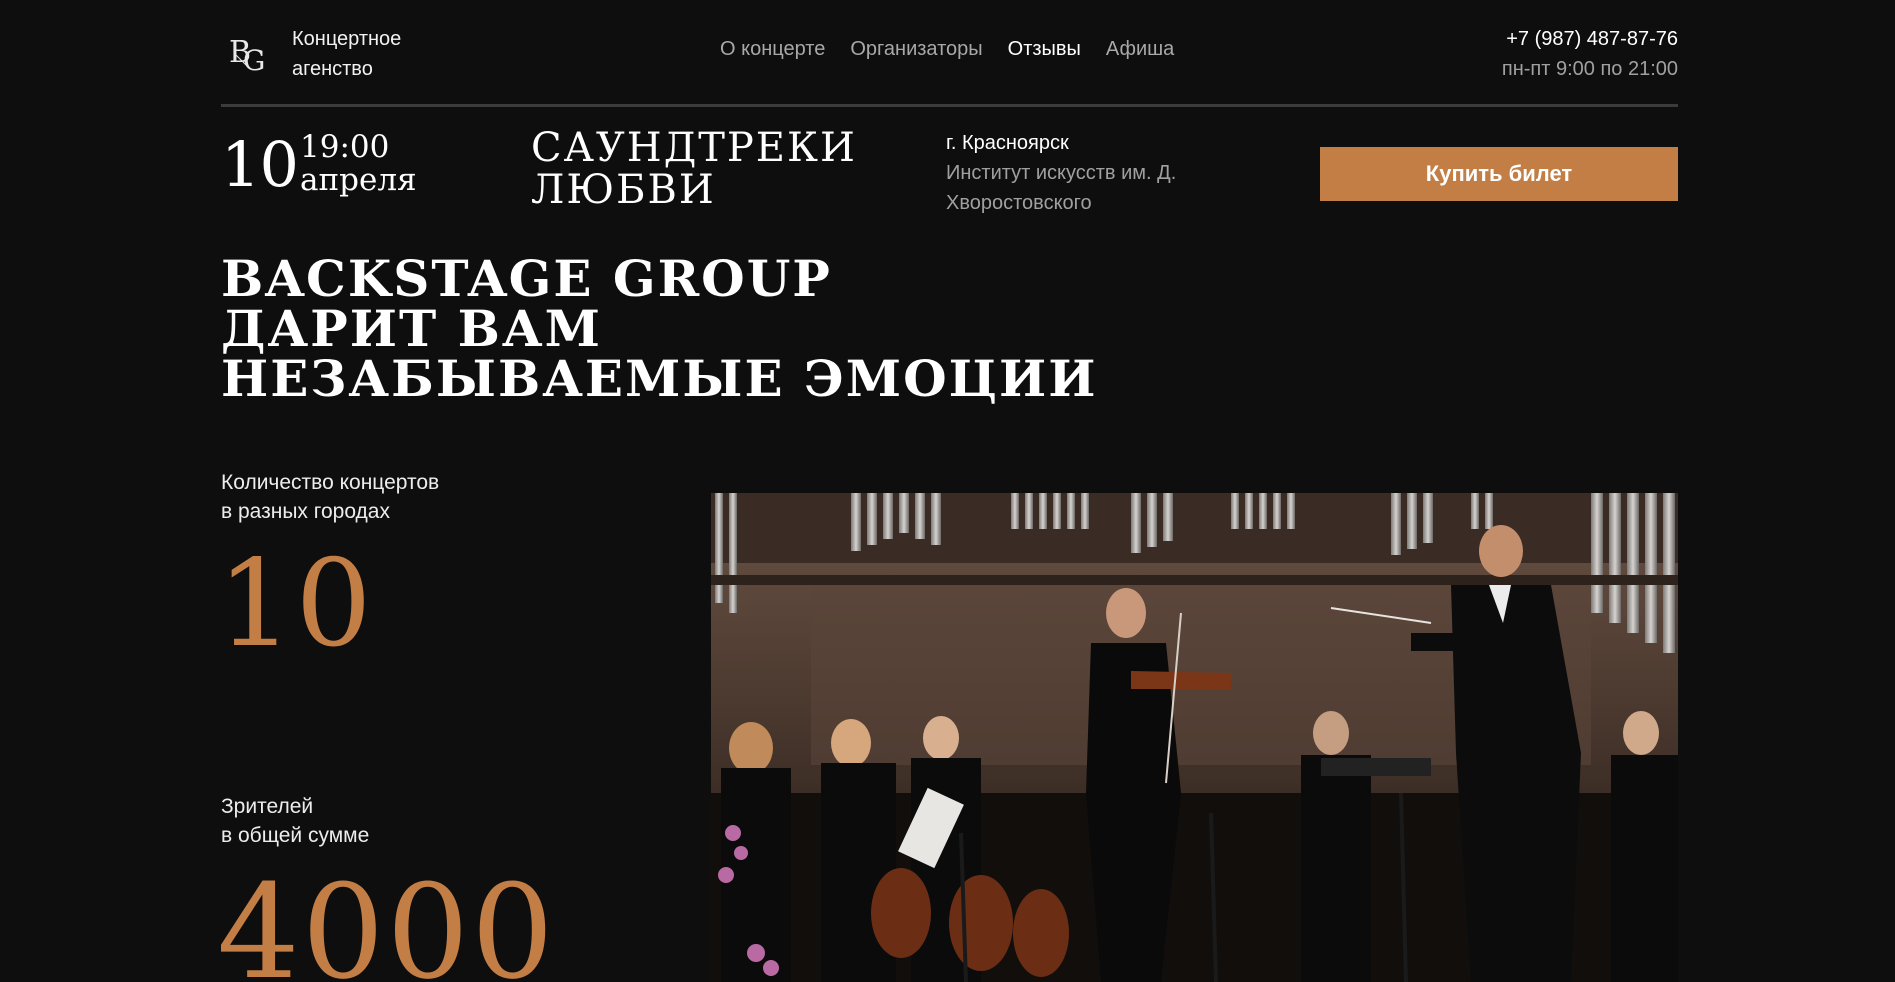 This screenshot has height=982, width=1895. Describe the element at coordinates (305, 511) in the screenshot. I see `stat-concerts-label-line-2: в разных городах` at that location.